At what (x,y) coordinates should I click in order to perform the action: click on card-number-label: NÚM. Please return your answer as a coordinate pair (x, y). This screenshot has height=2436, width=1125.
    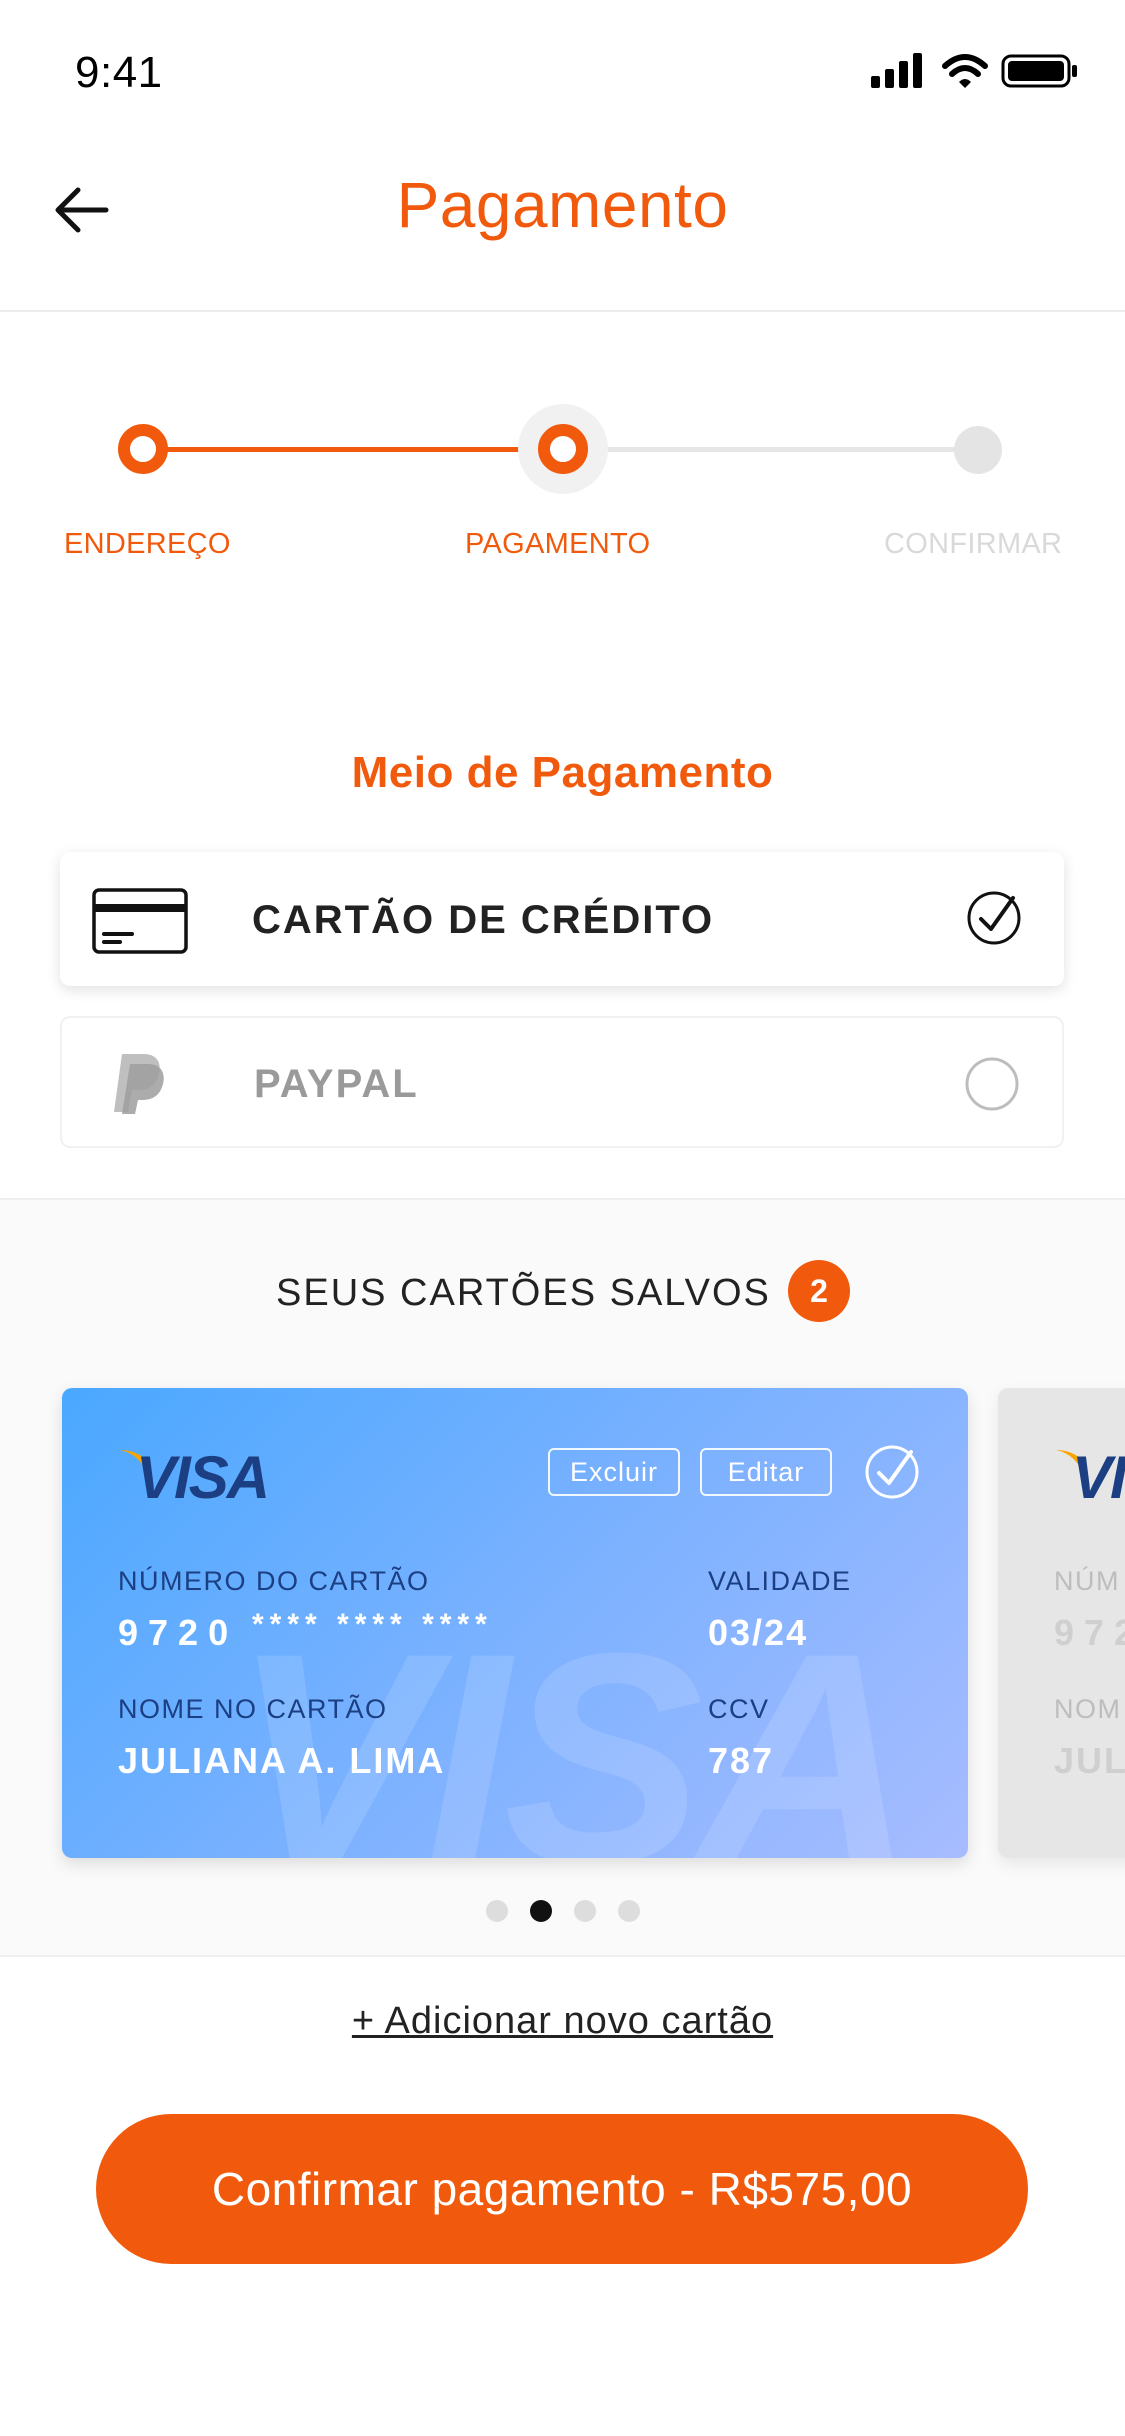
    Looking at the image, I should click on (1087, 1581).